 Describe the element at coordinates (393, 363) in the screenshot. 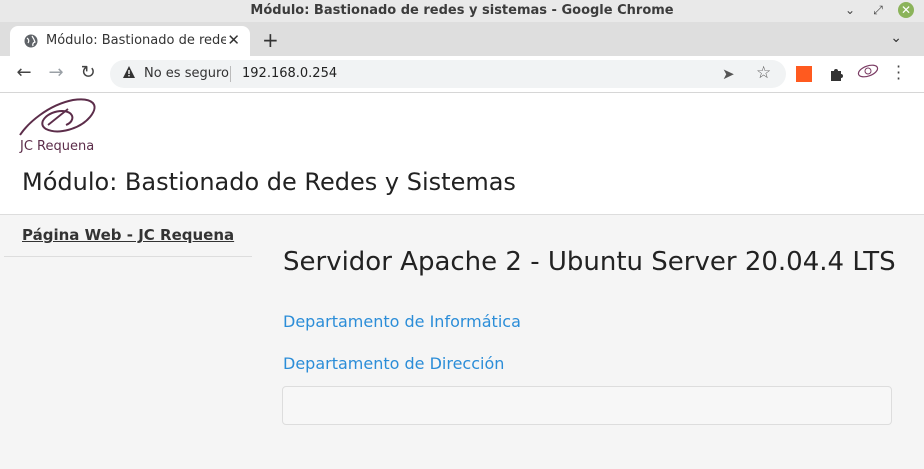

I see `link-departamento-direccion: Departamento de Dirección` at that location.